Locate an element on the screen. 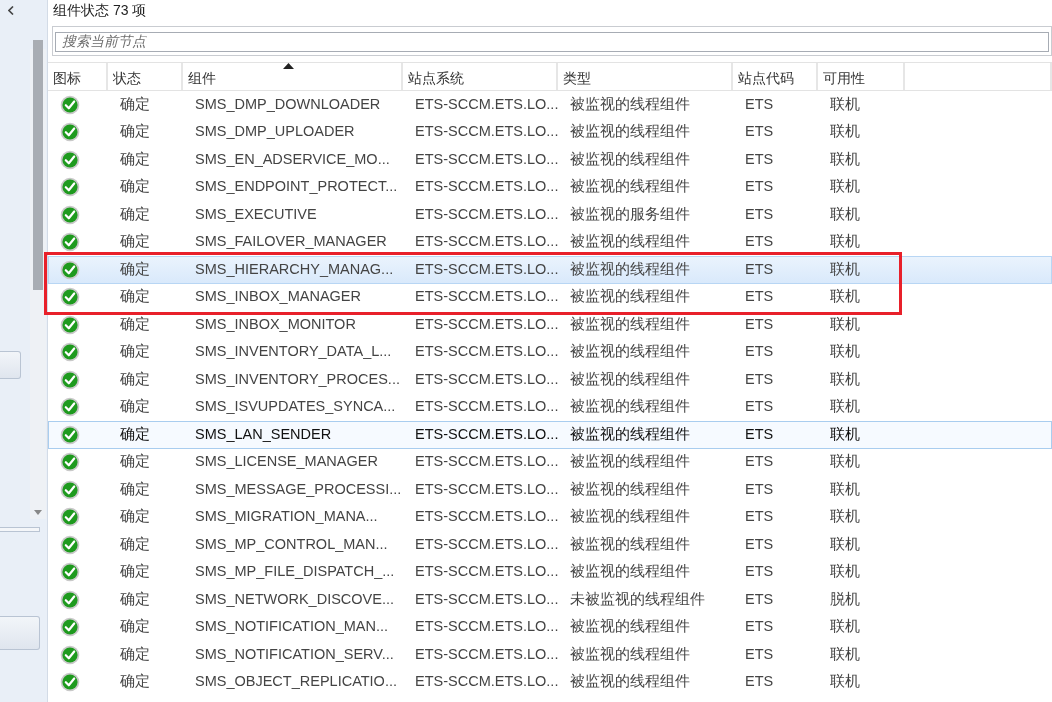  column-header: 类型 is located at coordinates (645, 76).